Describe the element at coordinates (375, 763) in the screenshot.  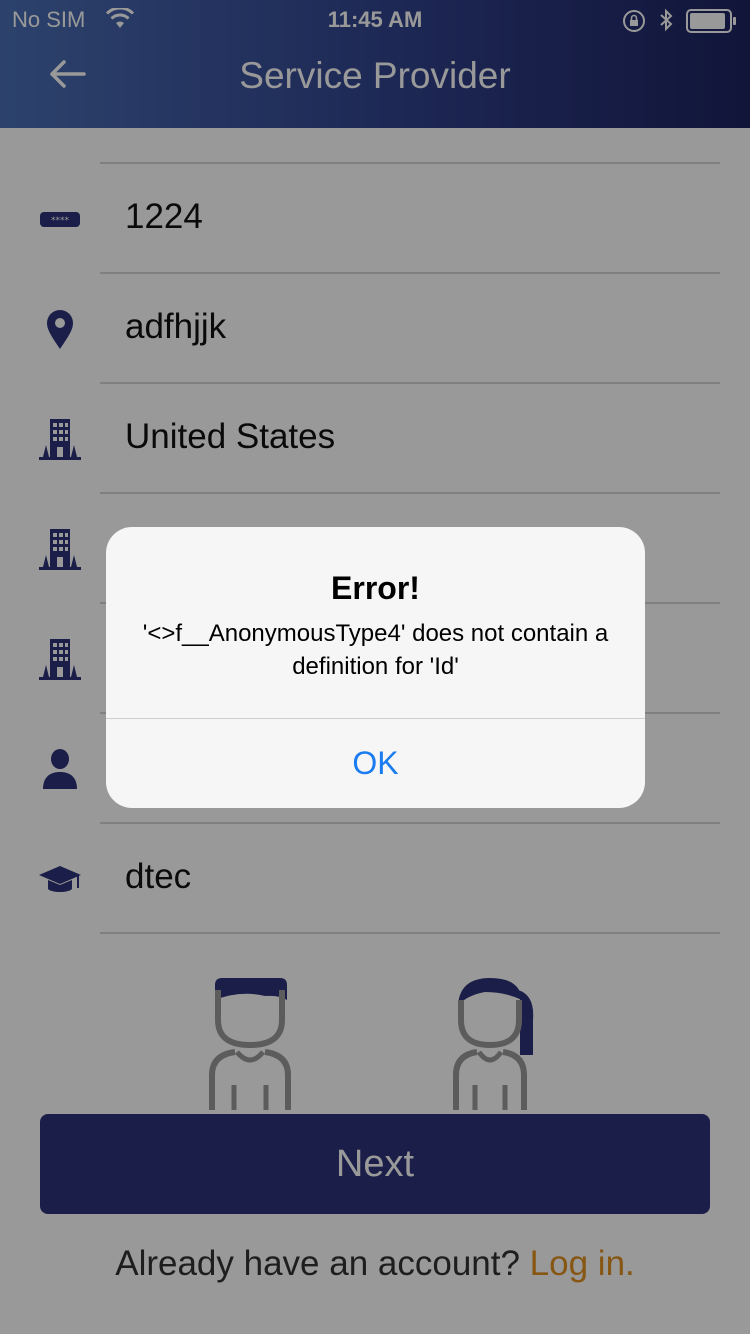
I see `alert-ok-button: OK` at that location.